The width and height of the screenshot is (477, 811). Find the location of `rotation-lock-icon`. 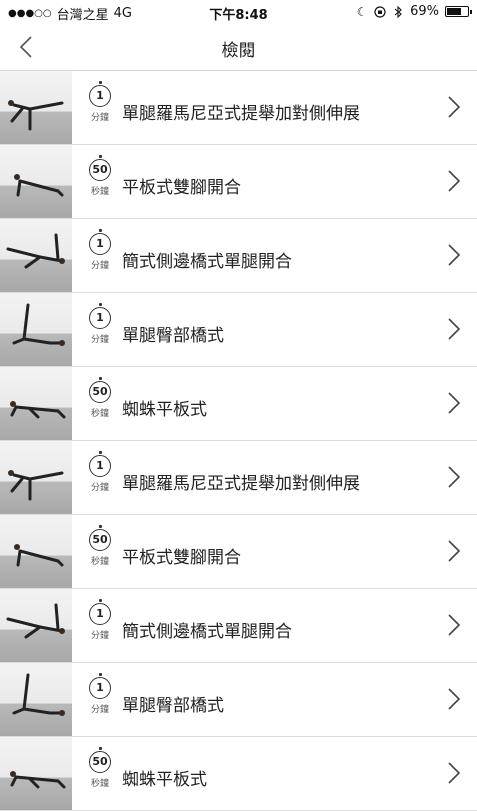

rotation-lock-icon is located at coordinates (380, 11).